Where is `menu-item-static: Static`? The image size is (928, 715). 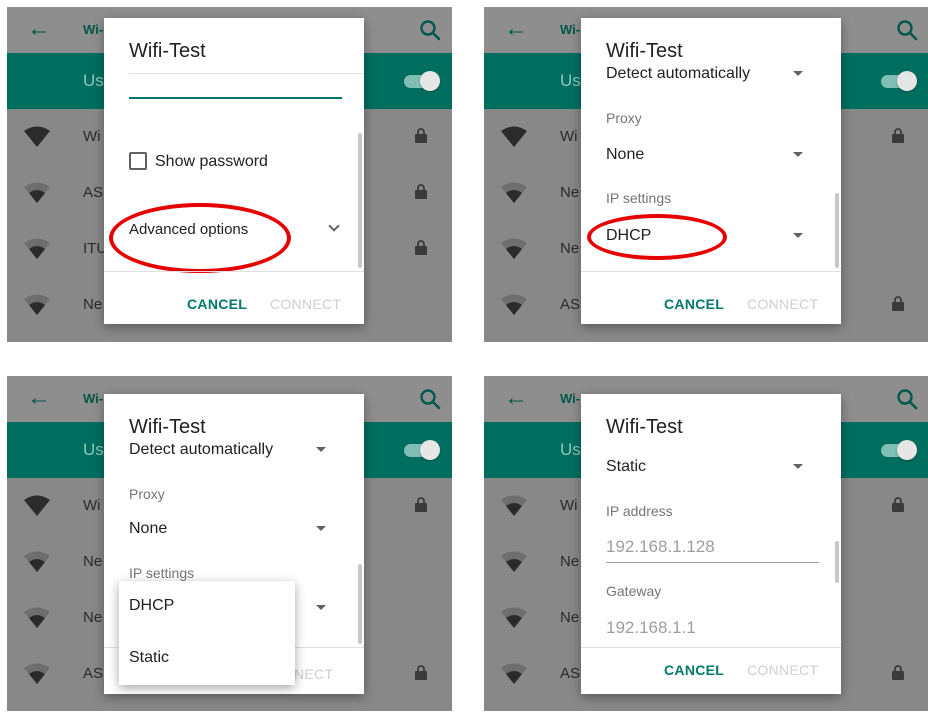
menu-item-static: Static is located at coordinates (149, 658).